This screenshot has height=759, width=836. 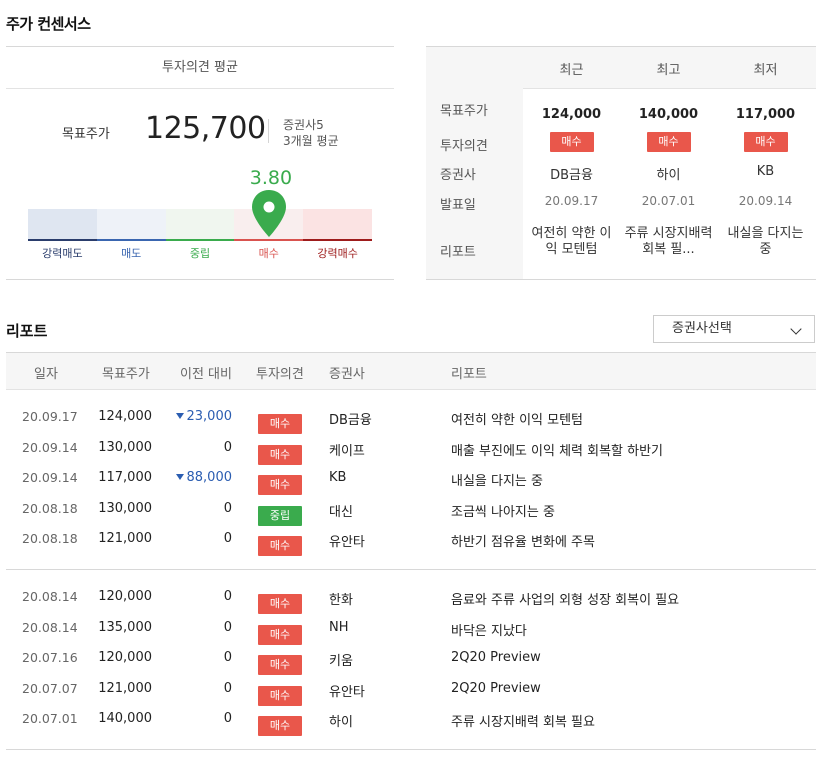 I want to click on row-date: 20.07.07, so click(x=50, y=688).